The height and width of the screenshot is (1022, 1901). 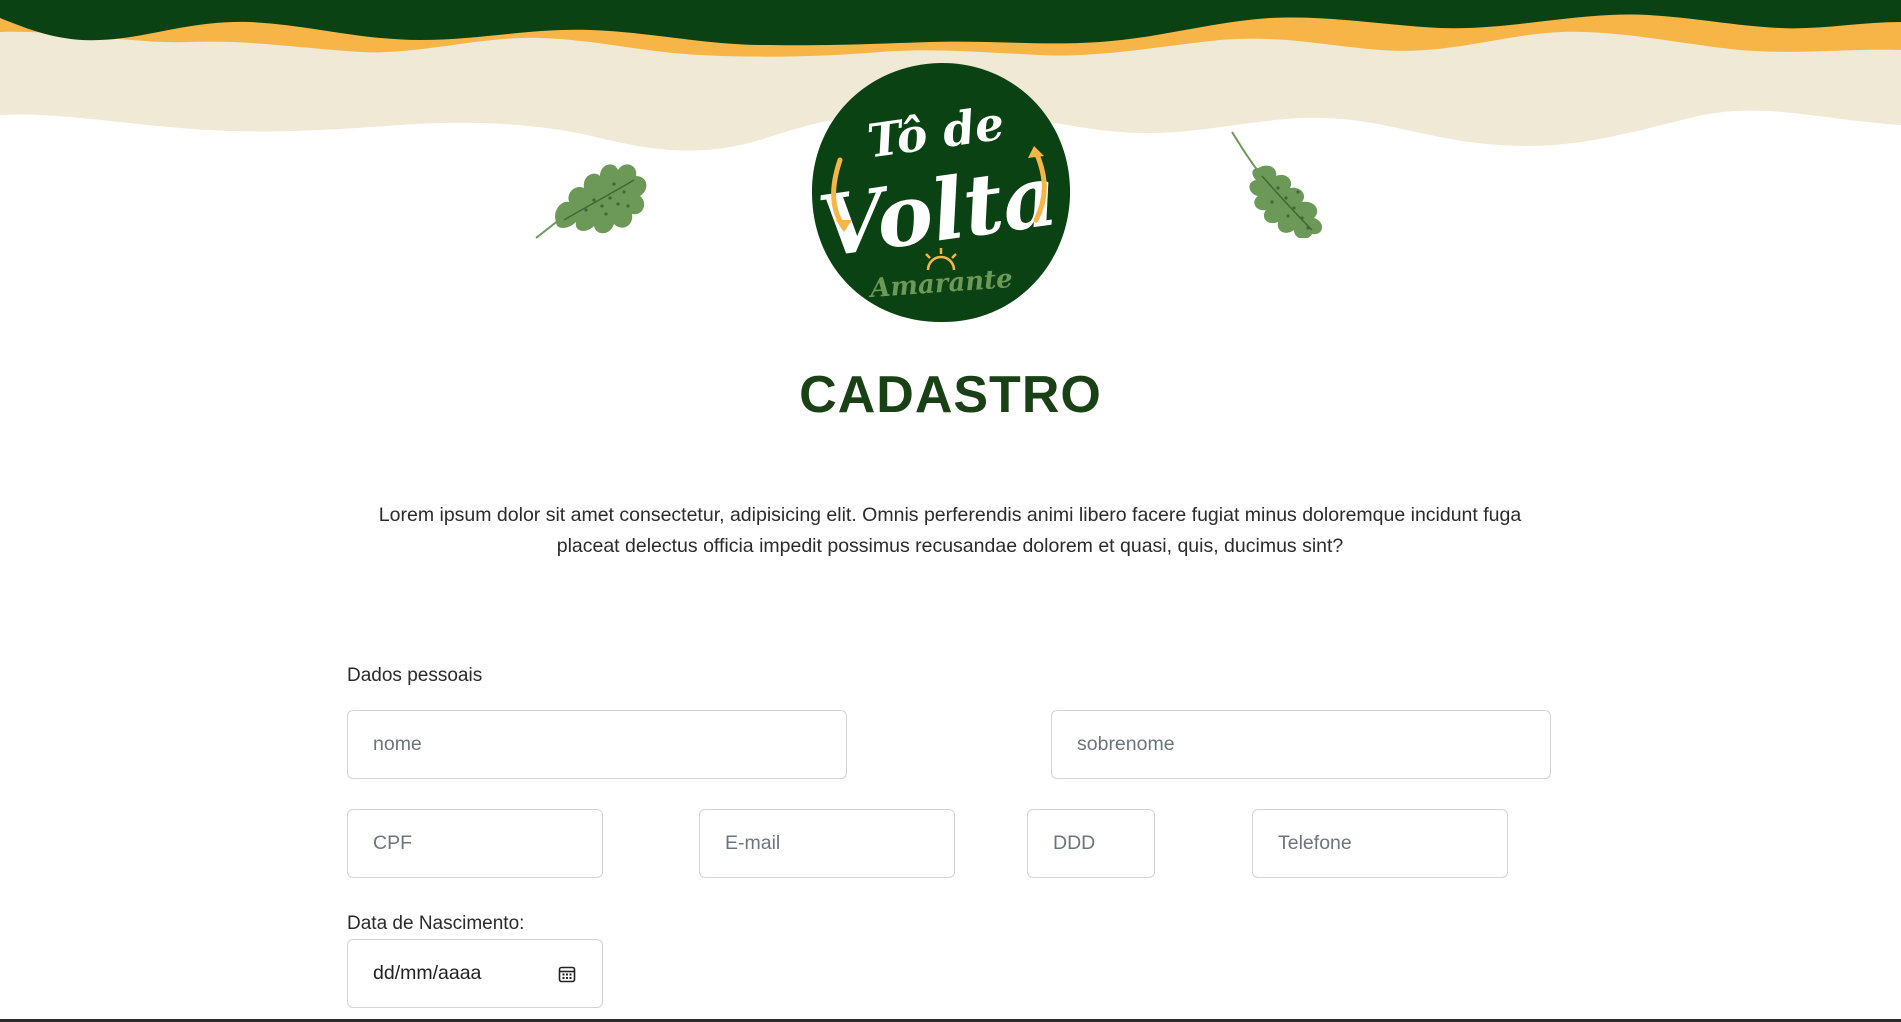 I want to click on birth-date-input: dd/mm/aaaa, so click(x=475, y=973).